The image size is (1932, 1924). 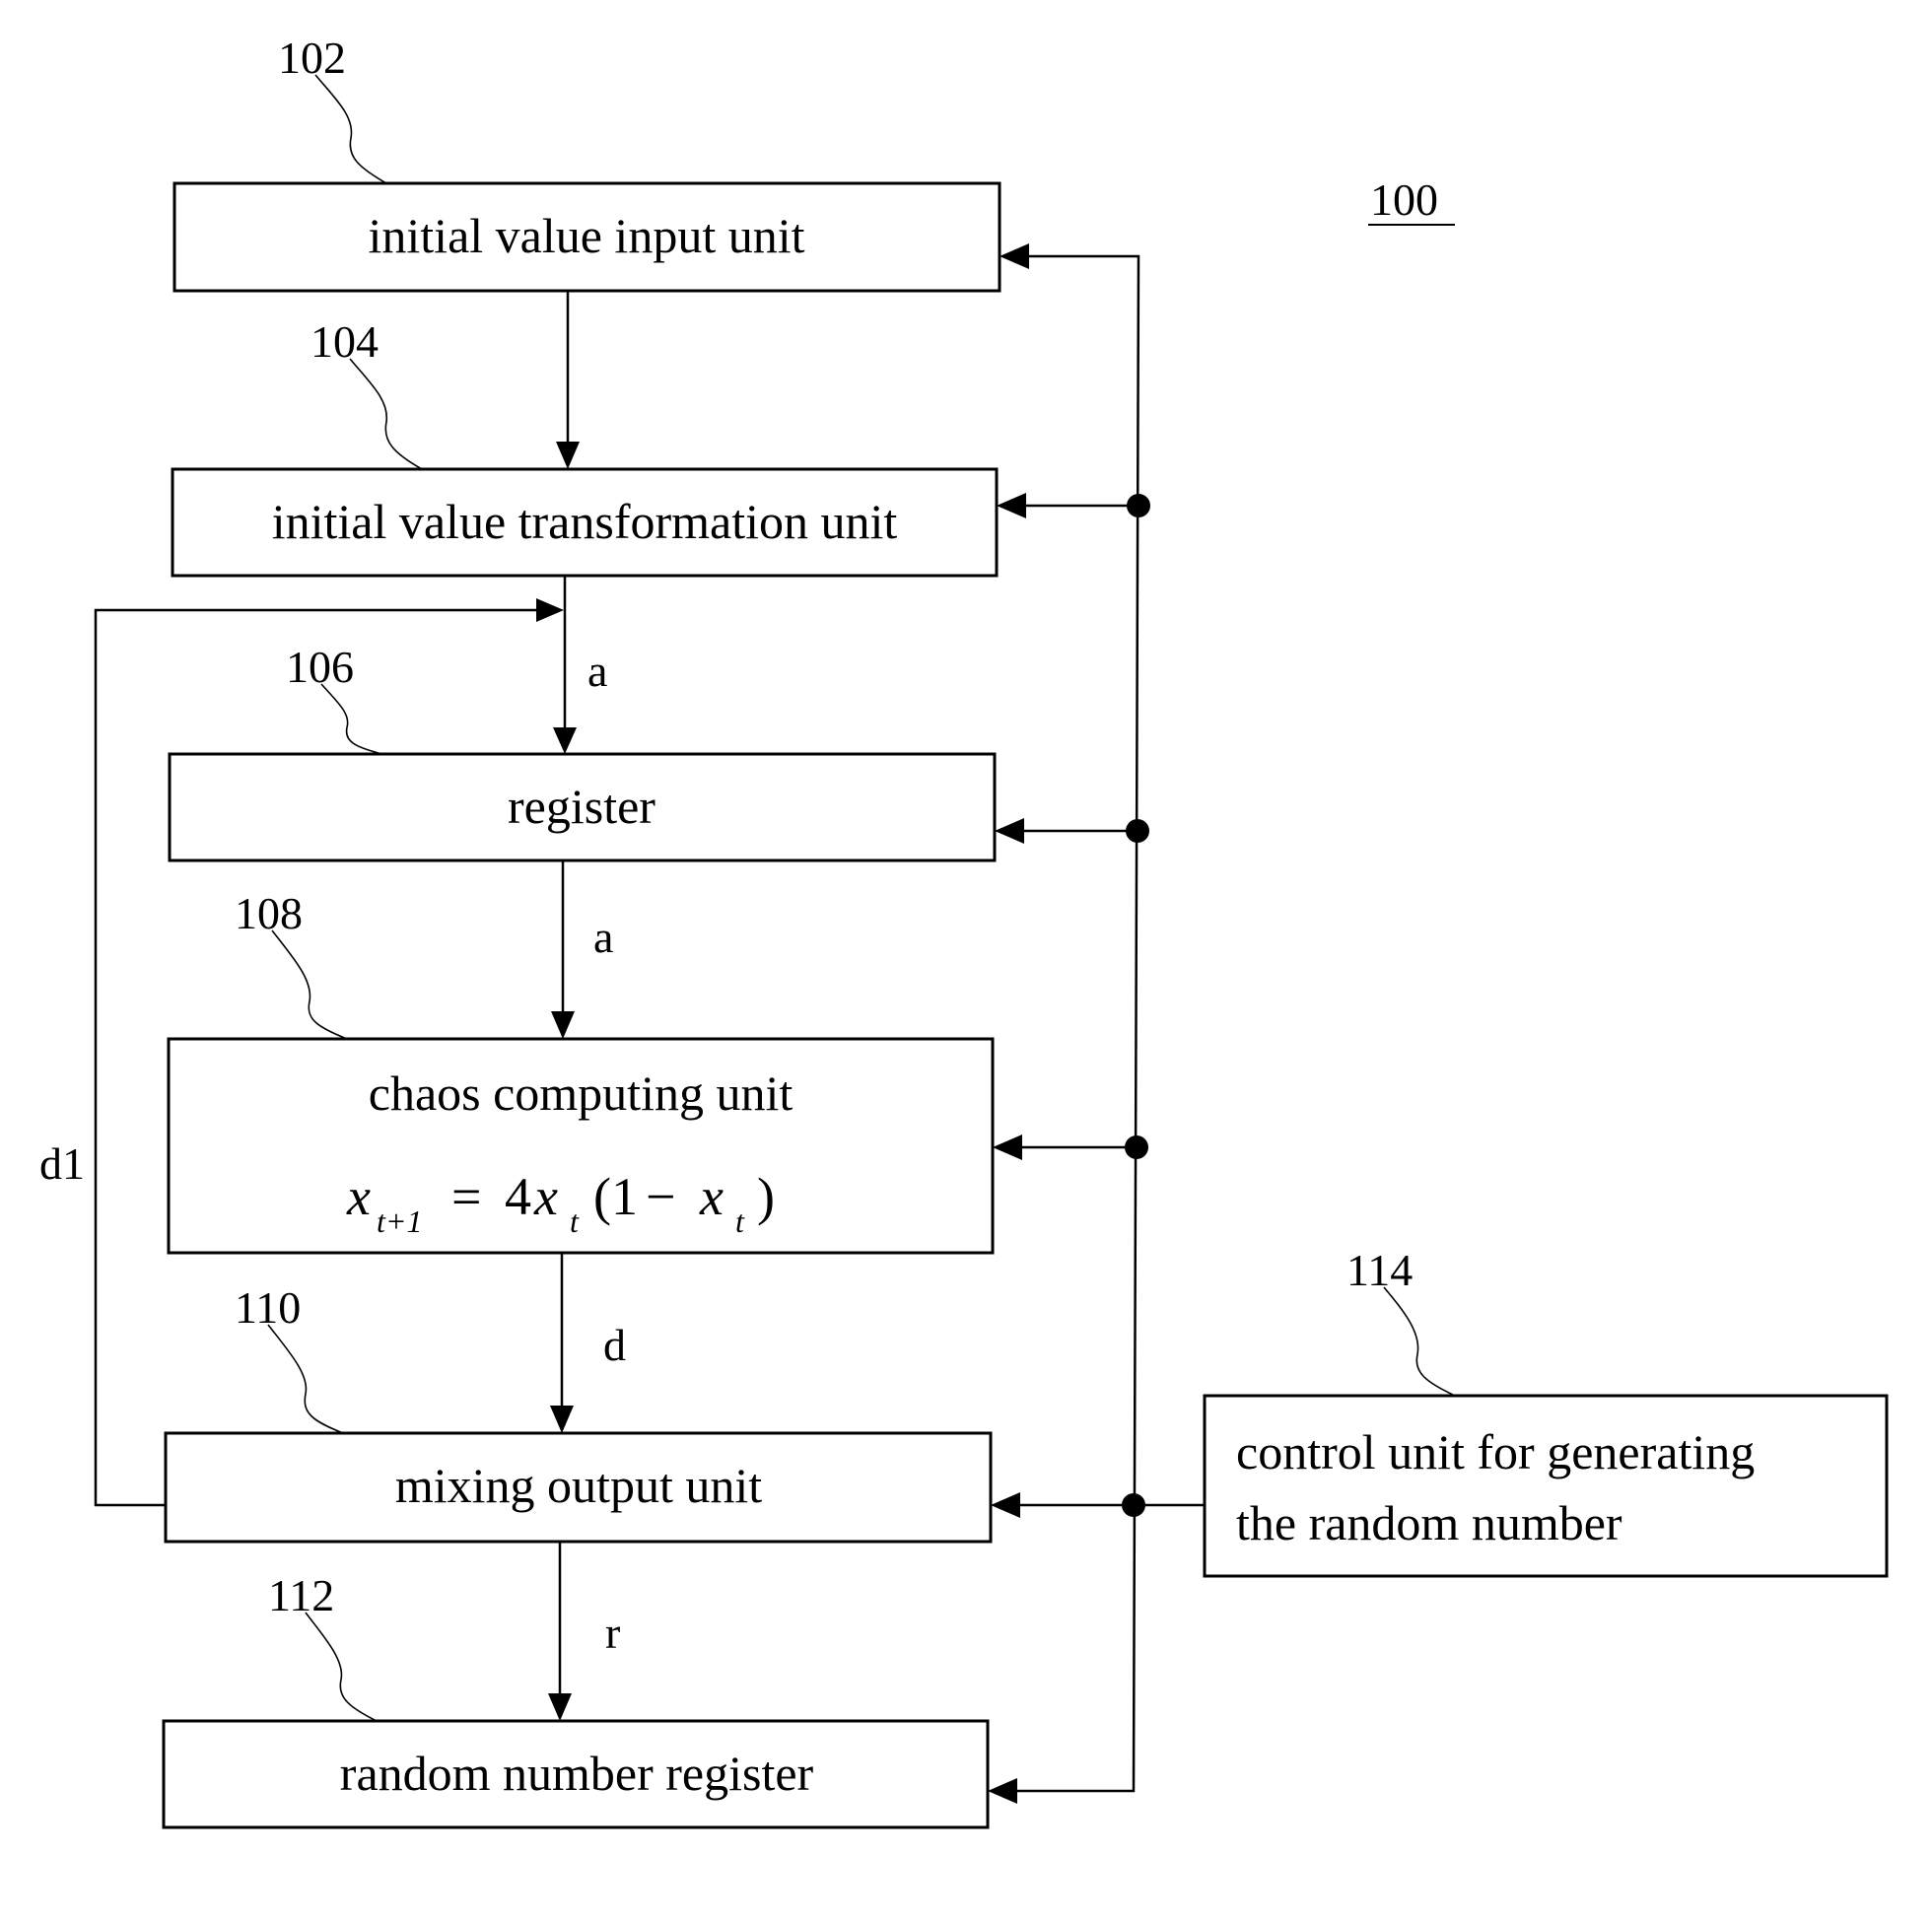 I want to click on ref-number-104: 104, so click(x=345, y=341).